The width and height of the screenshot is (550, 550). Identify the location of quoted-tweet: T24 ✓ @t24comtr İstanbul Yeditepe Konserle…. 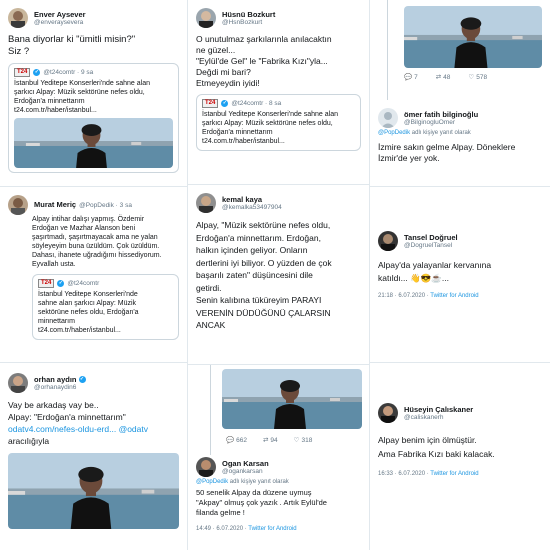
(105, 307).